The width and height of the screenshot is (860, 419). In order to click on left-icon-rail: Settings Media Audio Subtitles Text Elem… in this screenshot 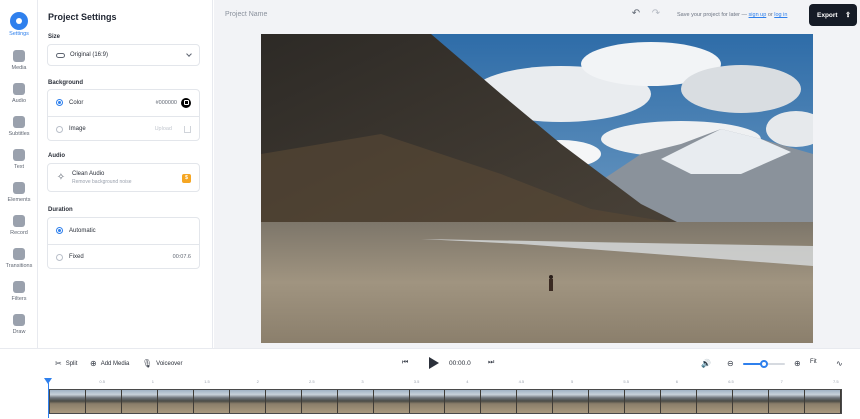, I will do `click(19, 174)`.